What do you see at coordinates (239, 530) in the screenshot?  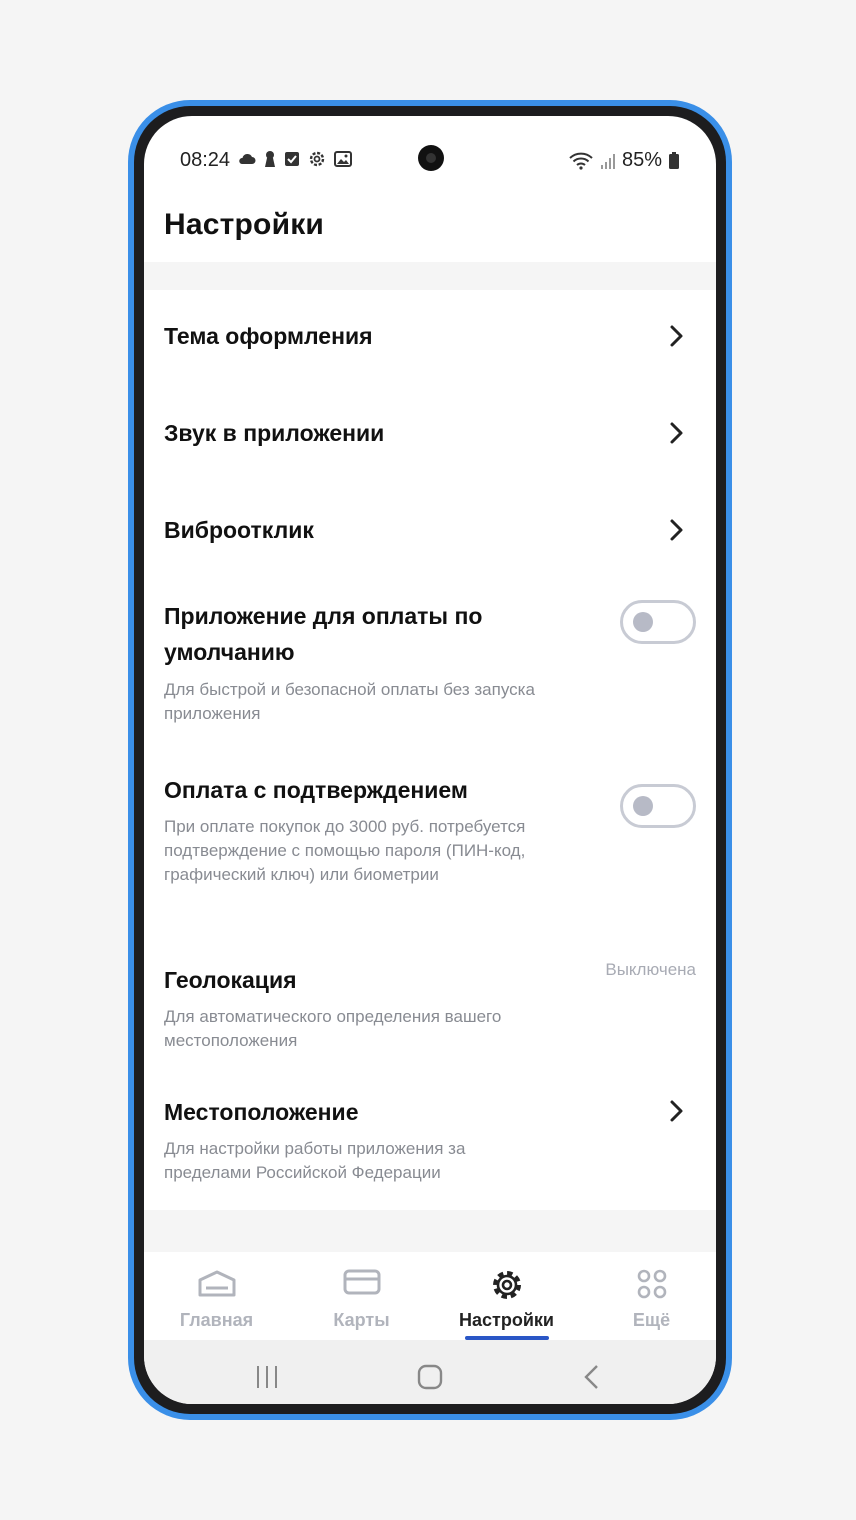 I see `settings-item-title: Виброотклик` at bounding box center [239, 530].